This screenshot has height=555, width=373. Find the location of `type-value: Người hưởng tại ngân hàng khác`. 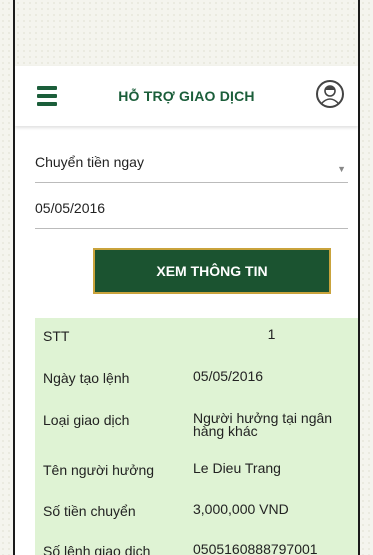

type-value: Người hưởng tại ngân hàng khác is located at coordinates (263, 424).